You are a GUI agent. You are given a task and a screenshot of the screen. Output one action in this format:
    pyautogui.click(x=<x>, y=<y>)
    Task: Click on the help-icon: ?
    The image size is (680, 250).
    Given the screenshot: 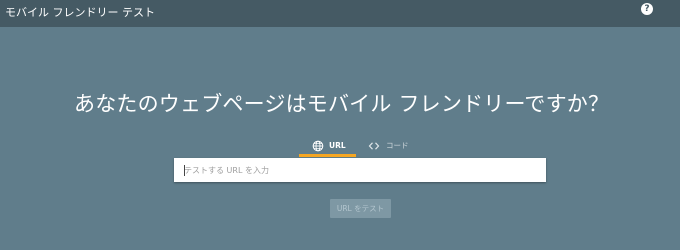 What is the action you would take?
    pyautogui.click(x=647, y=9)
    